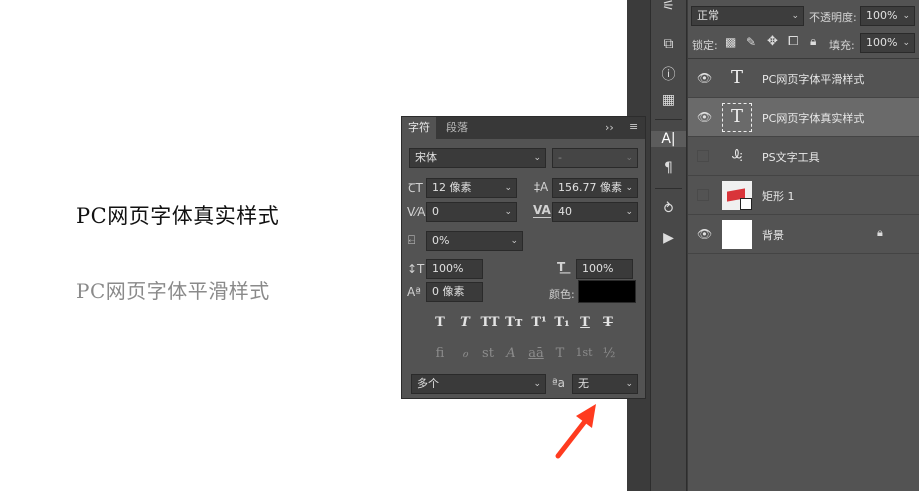  What do you see at coordinates (746, 204) in the screenshot?
I see `vector-mask-icon` at bounding box center [746, 204].